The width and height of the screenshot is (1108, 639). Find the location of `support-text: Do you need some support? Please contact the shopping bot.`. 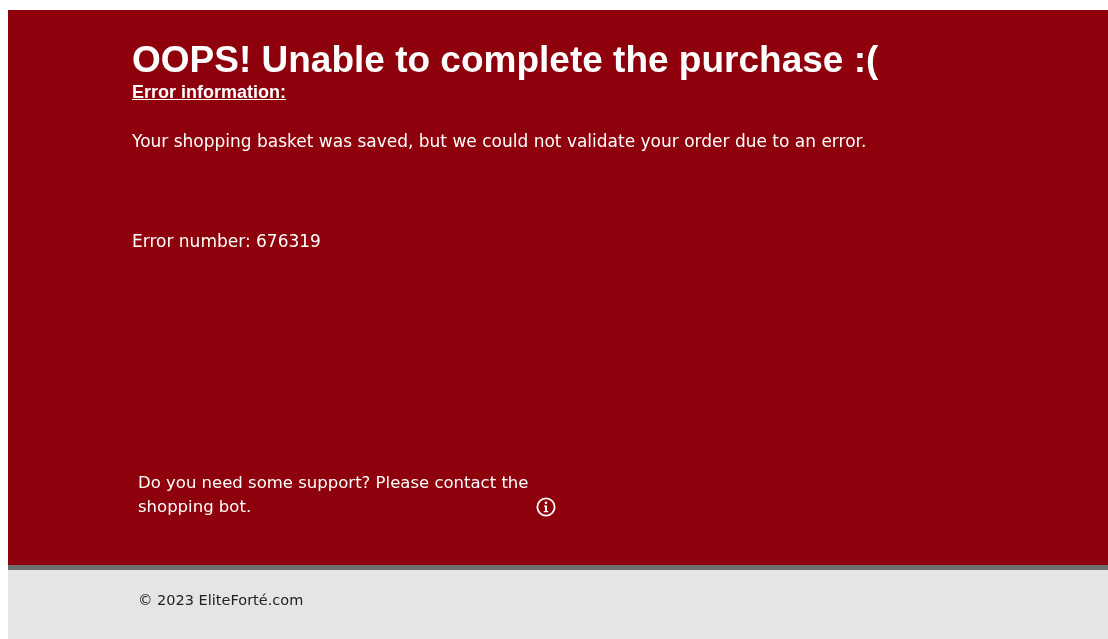

support-text: Do you need some support? Please contact the shopping bot. is located at coordinates (334, 495).